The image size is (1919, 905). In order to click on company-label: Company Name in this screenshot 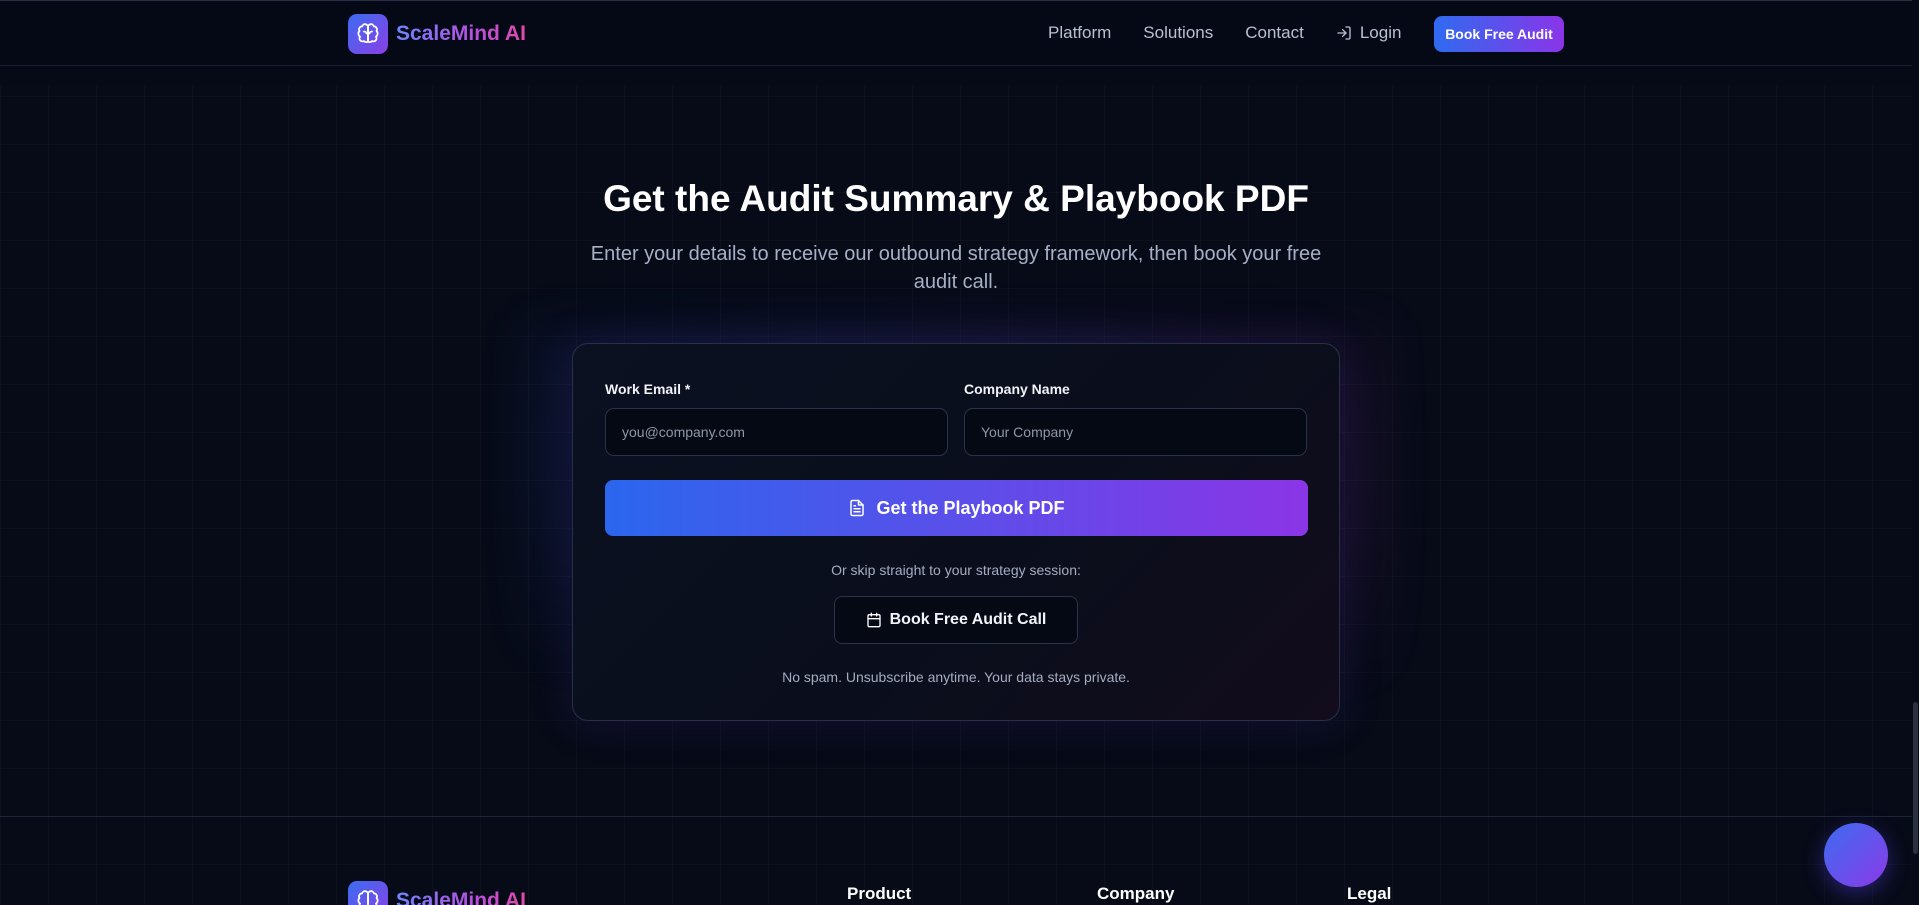, I will do `click(1017, 389)`.